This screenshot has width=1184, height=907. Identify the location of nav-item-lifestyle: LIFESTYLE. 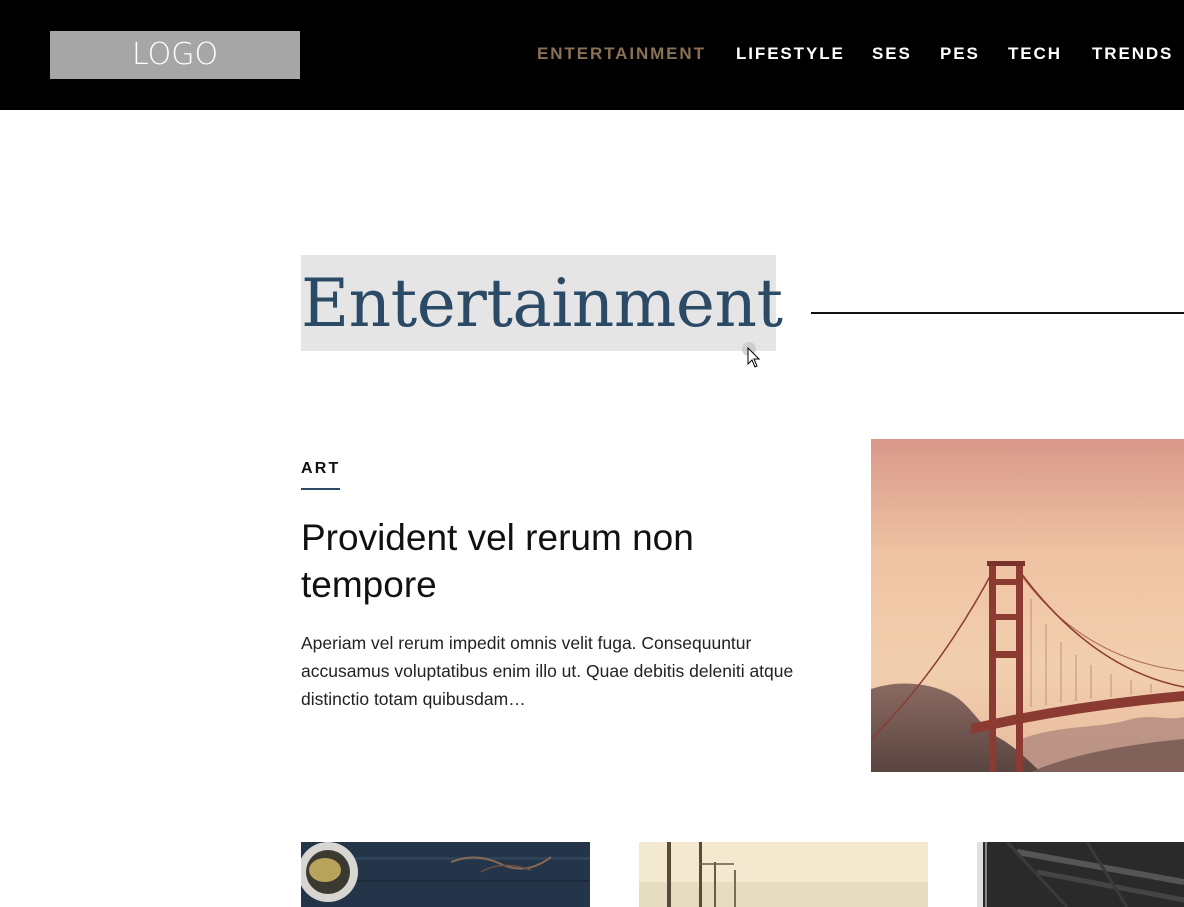
(790, 54).